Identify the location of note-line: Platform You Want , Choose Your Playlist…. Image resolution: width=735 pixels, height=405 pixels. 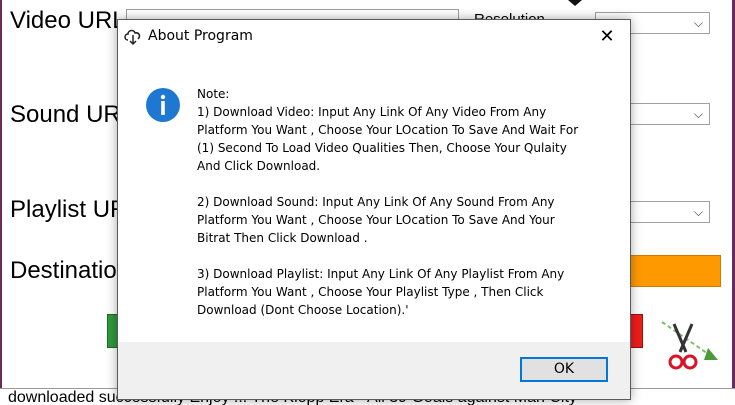
(370, 292).